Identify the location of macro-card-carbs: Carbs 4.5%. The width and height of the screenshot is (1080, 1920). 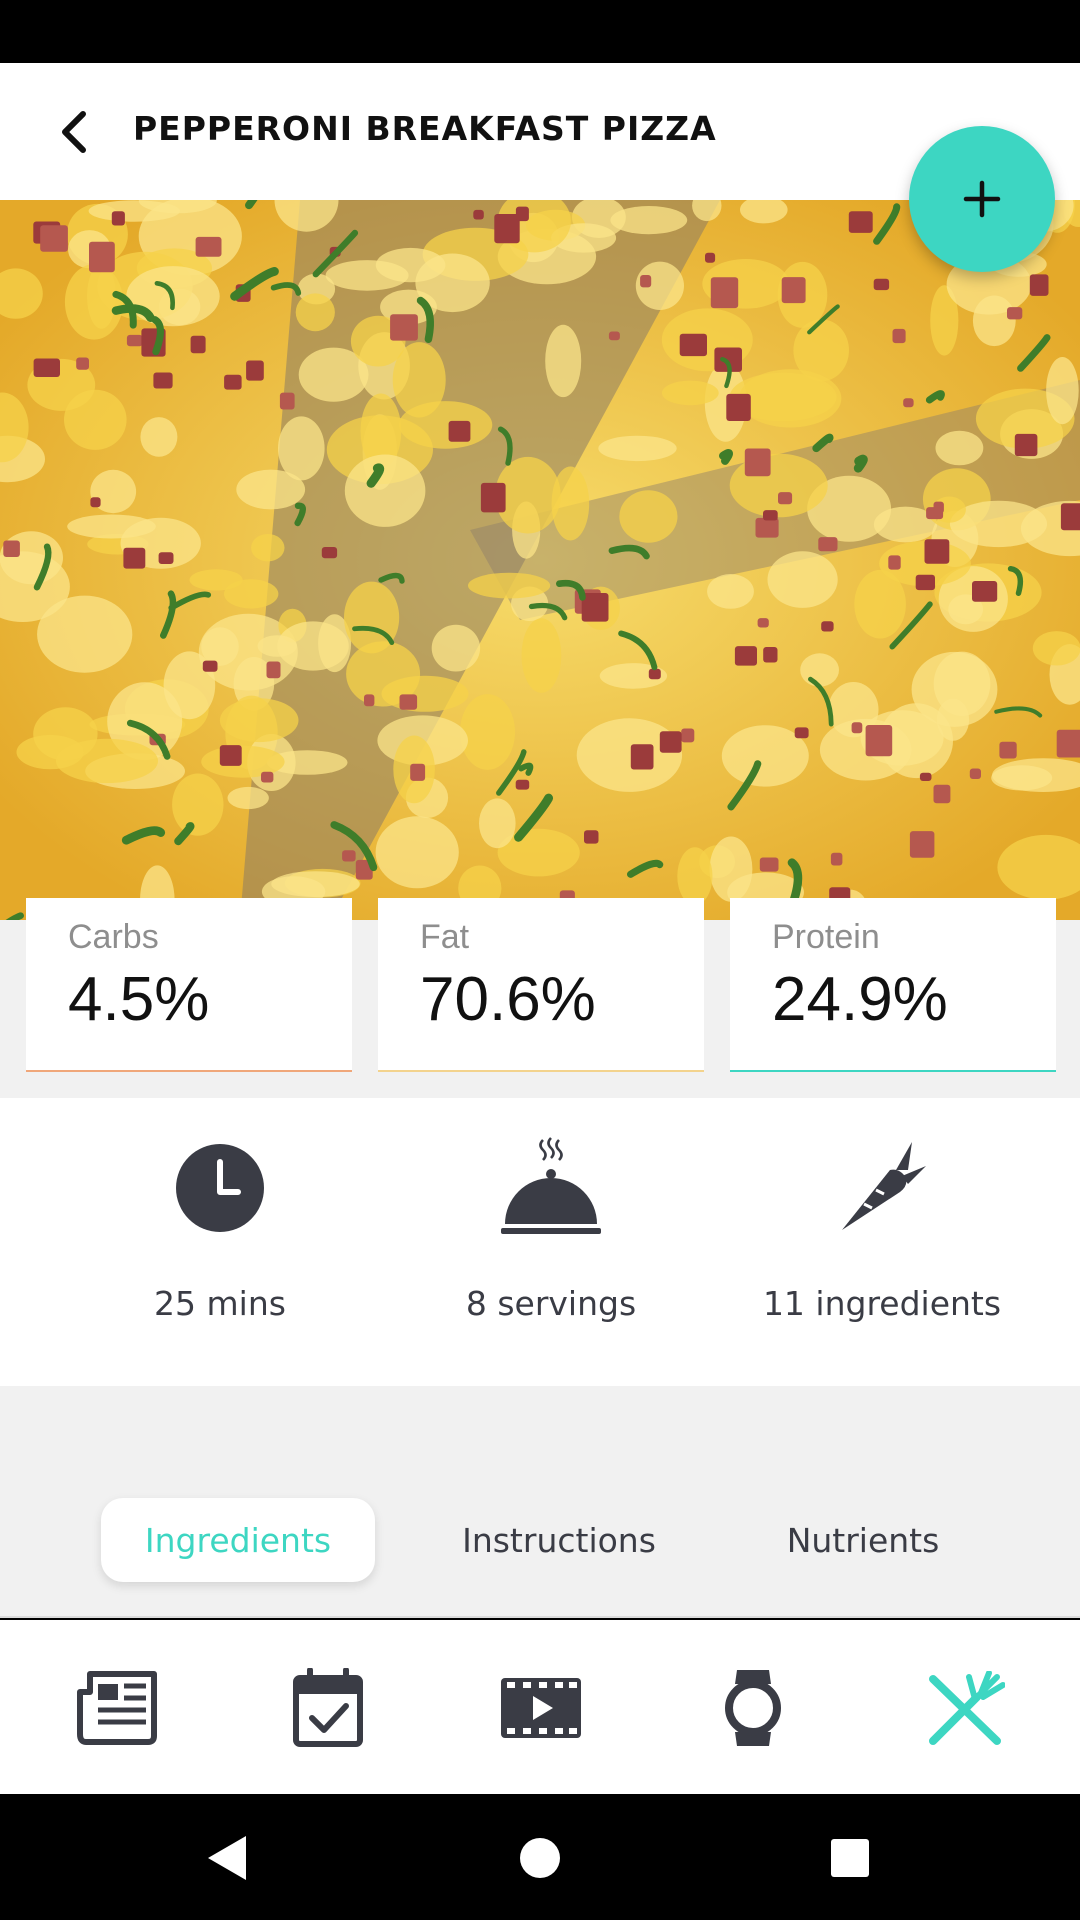
(189, 985).